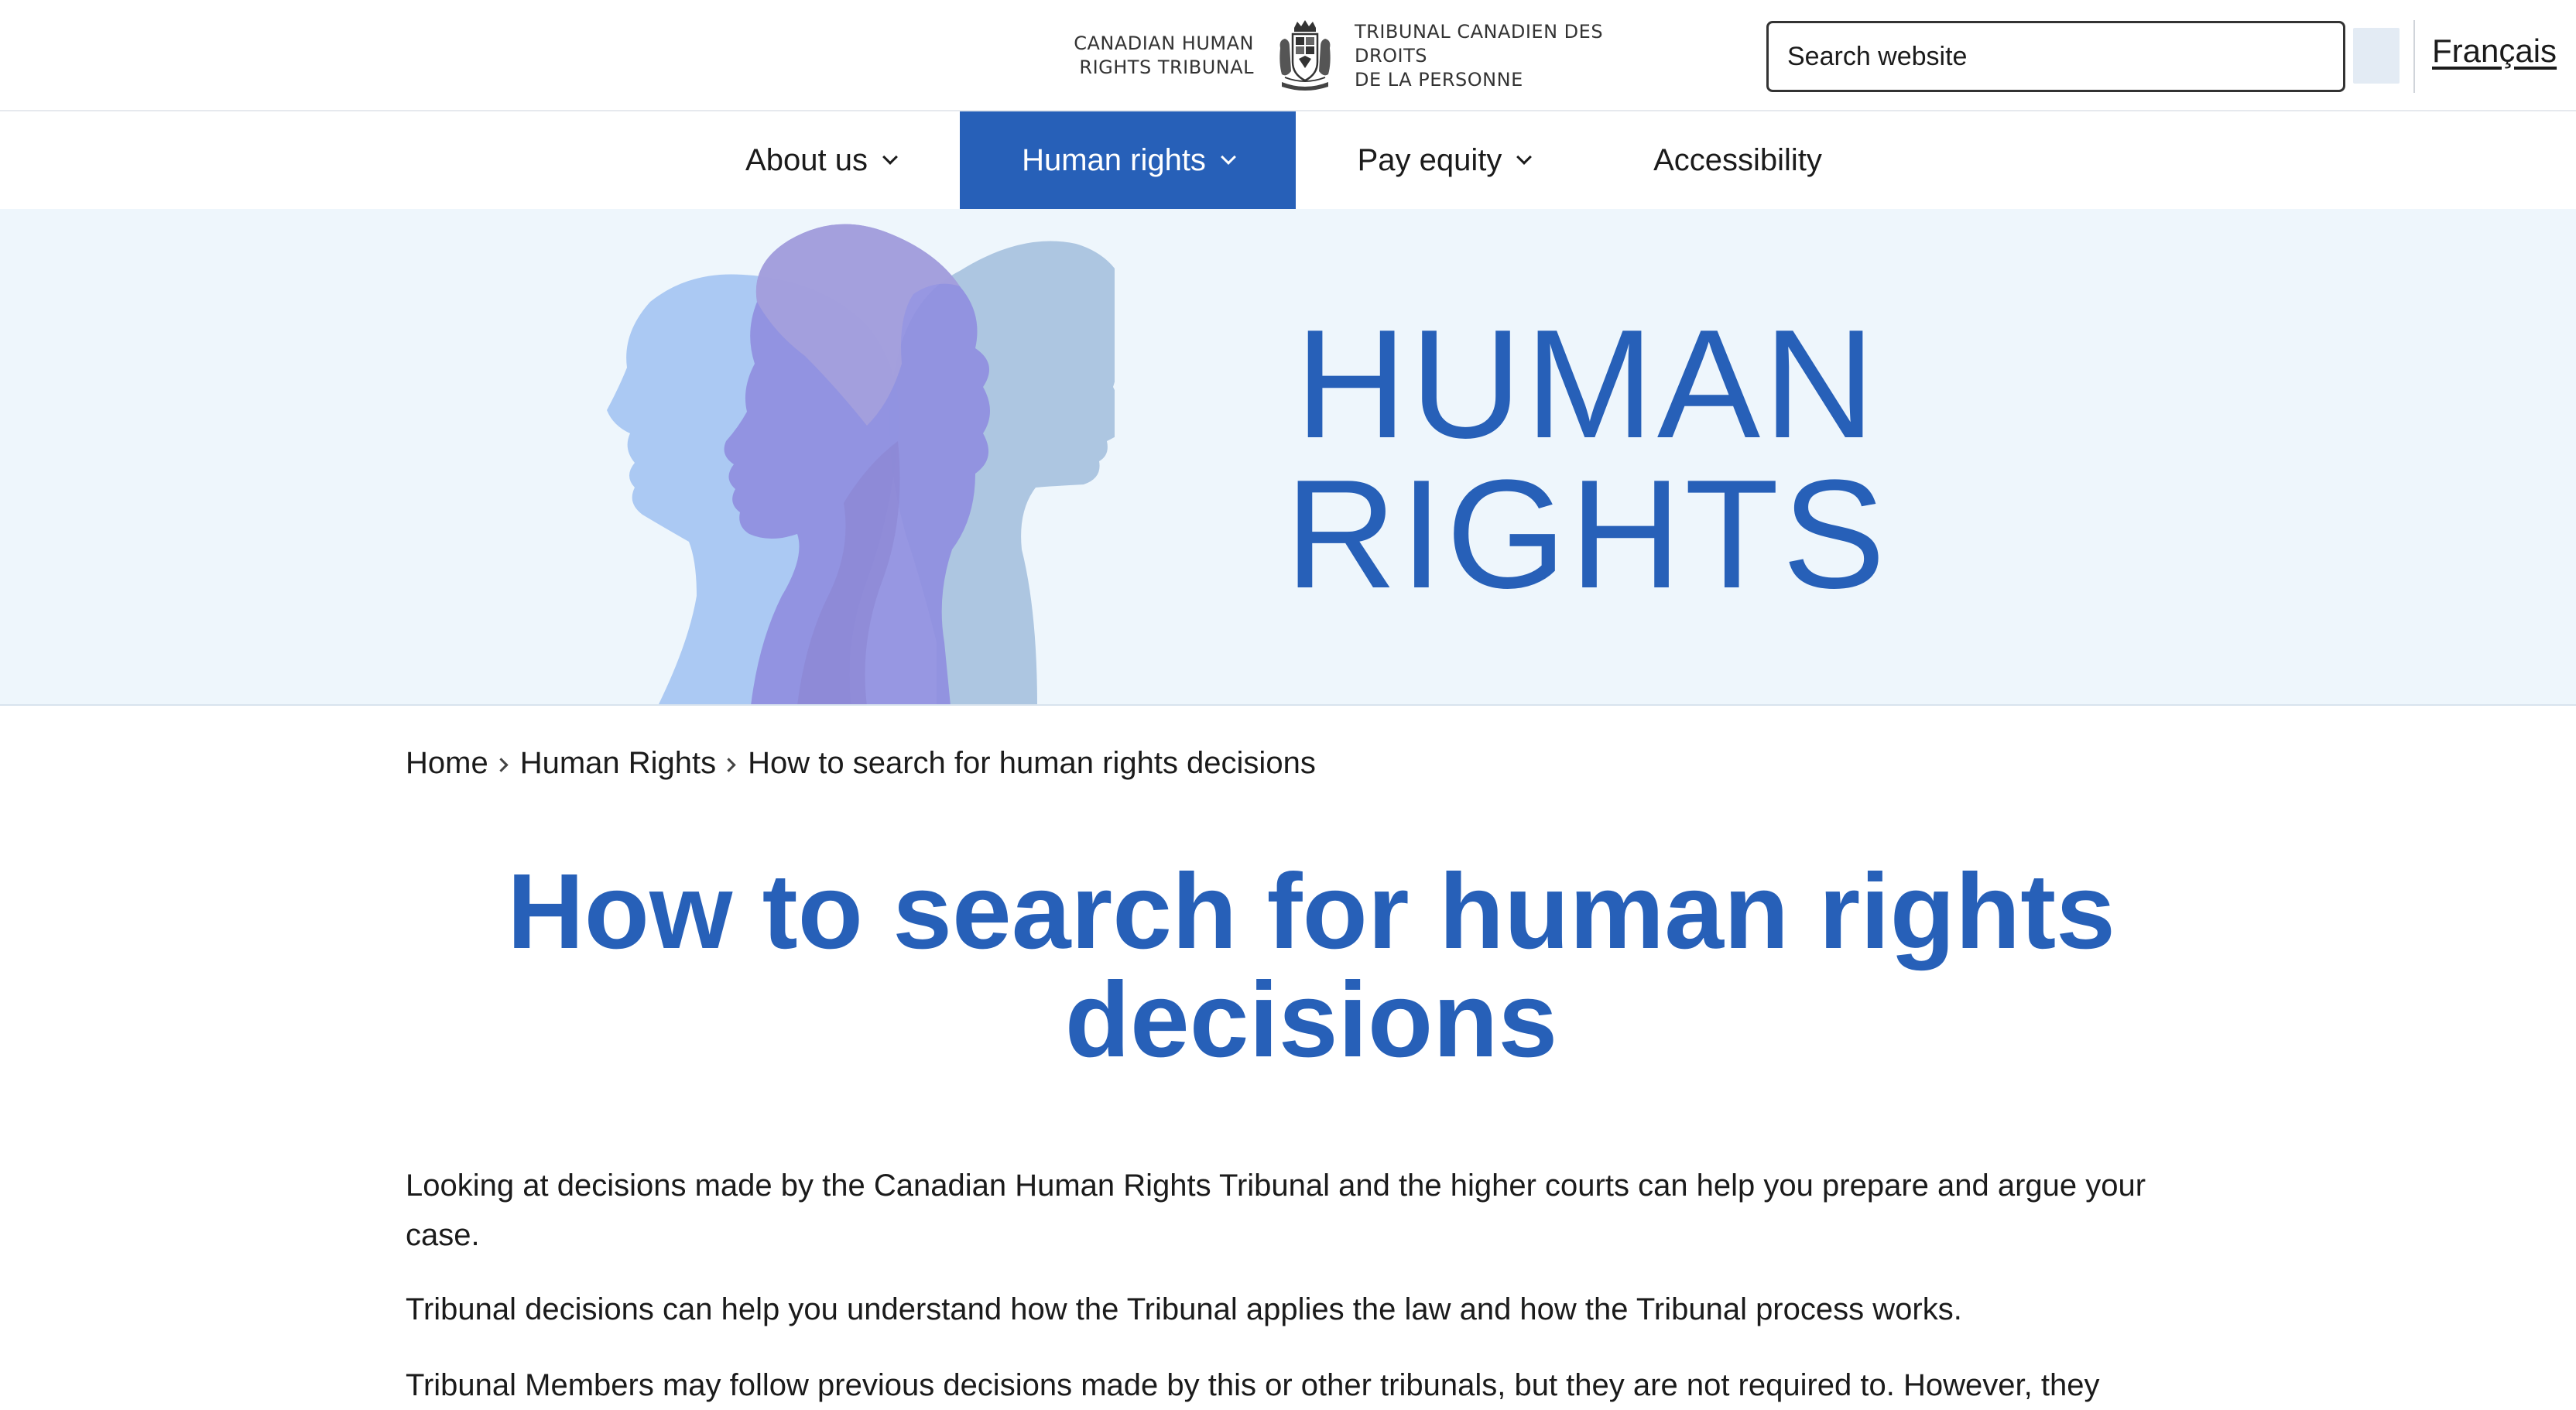  I want to click on hero-title: HUMAN RIGHTS, so click(1587, 459).